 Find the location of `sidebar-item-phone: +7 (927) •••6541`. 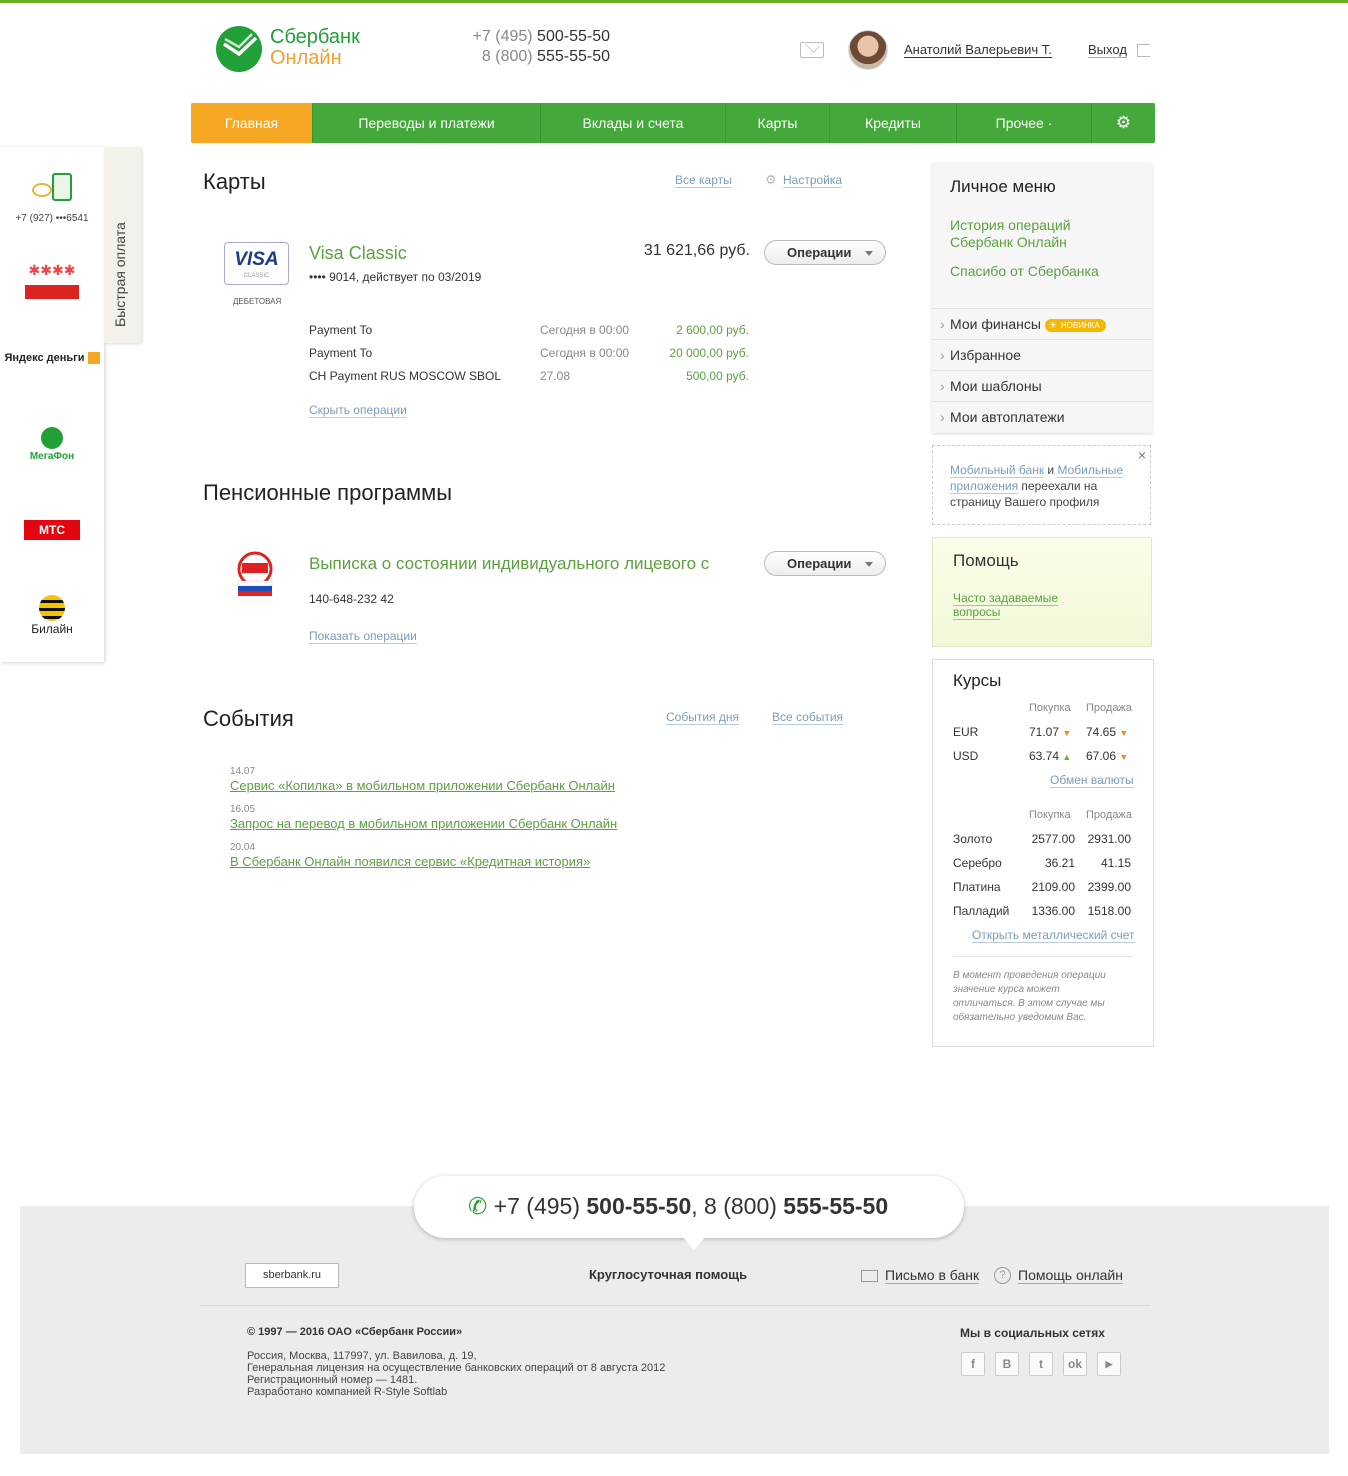

sidebar-item-phone: +7 (927) •••6541 is located at coordinates (52, 198).